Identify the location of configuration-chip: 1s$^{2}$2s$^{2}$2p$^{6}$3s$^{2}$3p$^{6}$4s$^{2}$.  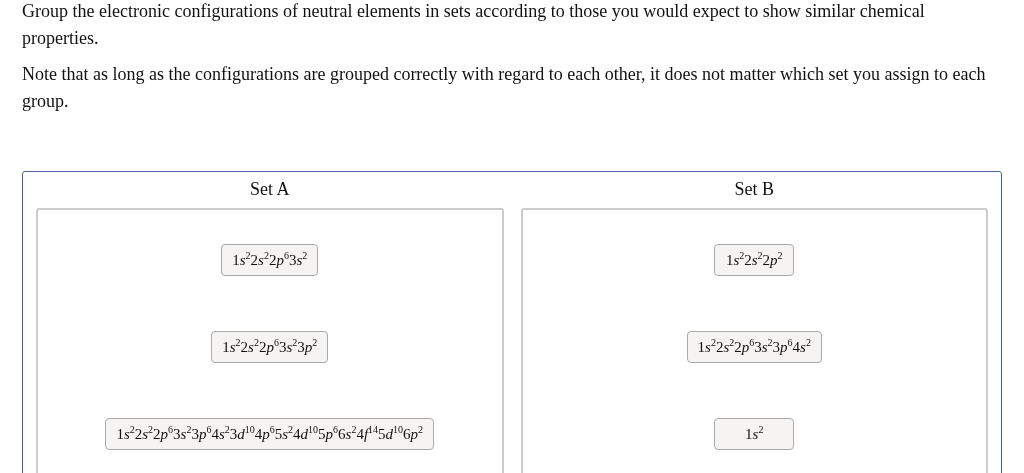
(754, 347).